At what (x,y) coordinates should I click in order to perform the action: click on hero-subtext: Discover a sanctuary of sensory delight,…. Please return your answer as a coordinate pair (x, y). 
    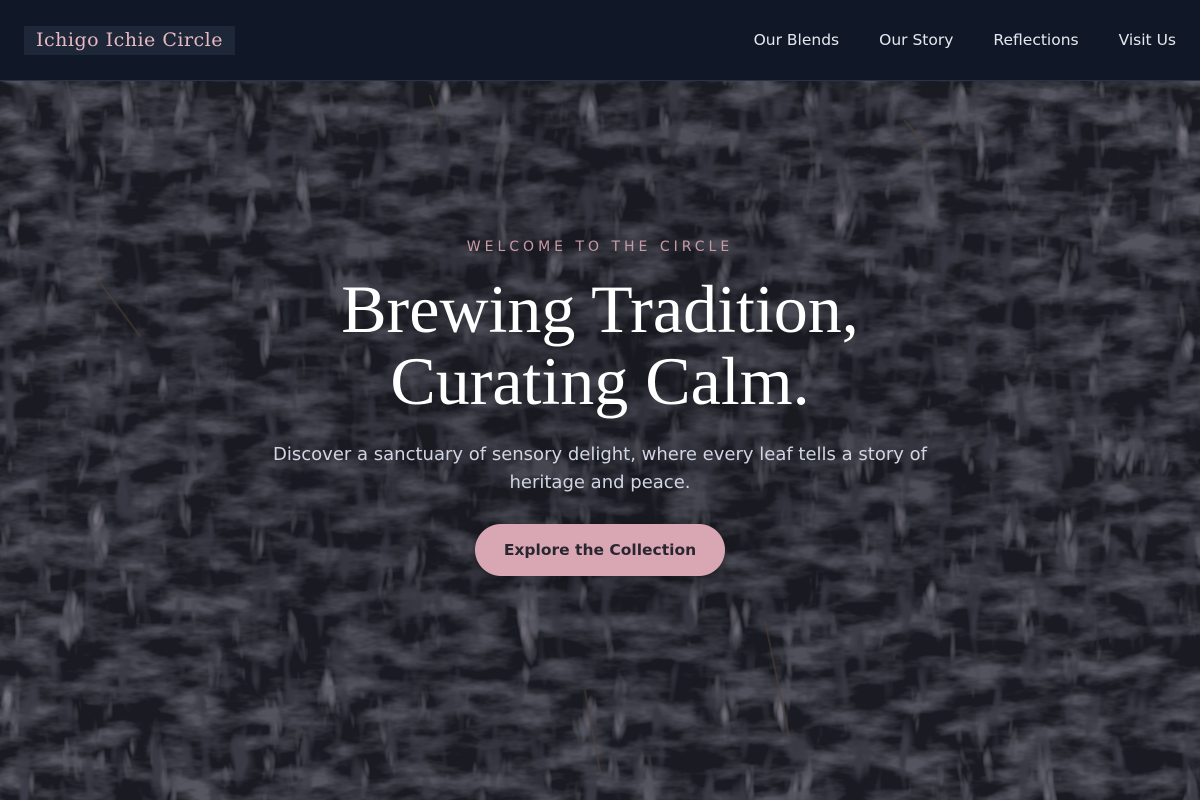
    Looking at the image, I should click on (600, 468).